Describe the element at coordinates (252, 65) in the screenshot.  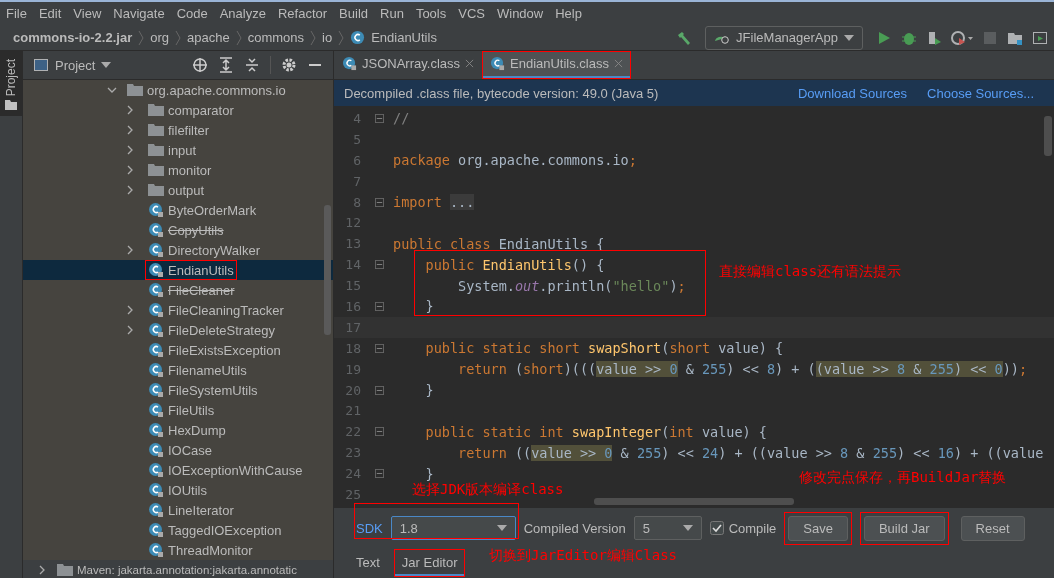
I see `collapse-all-icon` at that location.